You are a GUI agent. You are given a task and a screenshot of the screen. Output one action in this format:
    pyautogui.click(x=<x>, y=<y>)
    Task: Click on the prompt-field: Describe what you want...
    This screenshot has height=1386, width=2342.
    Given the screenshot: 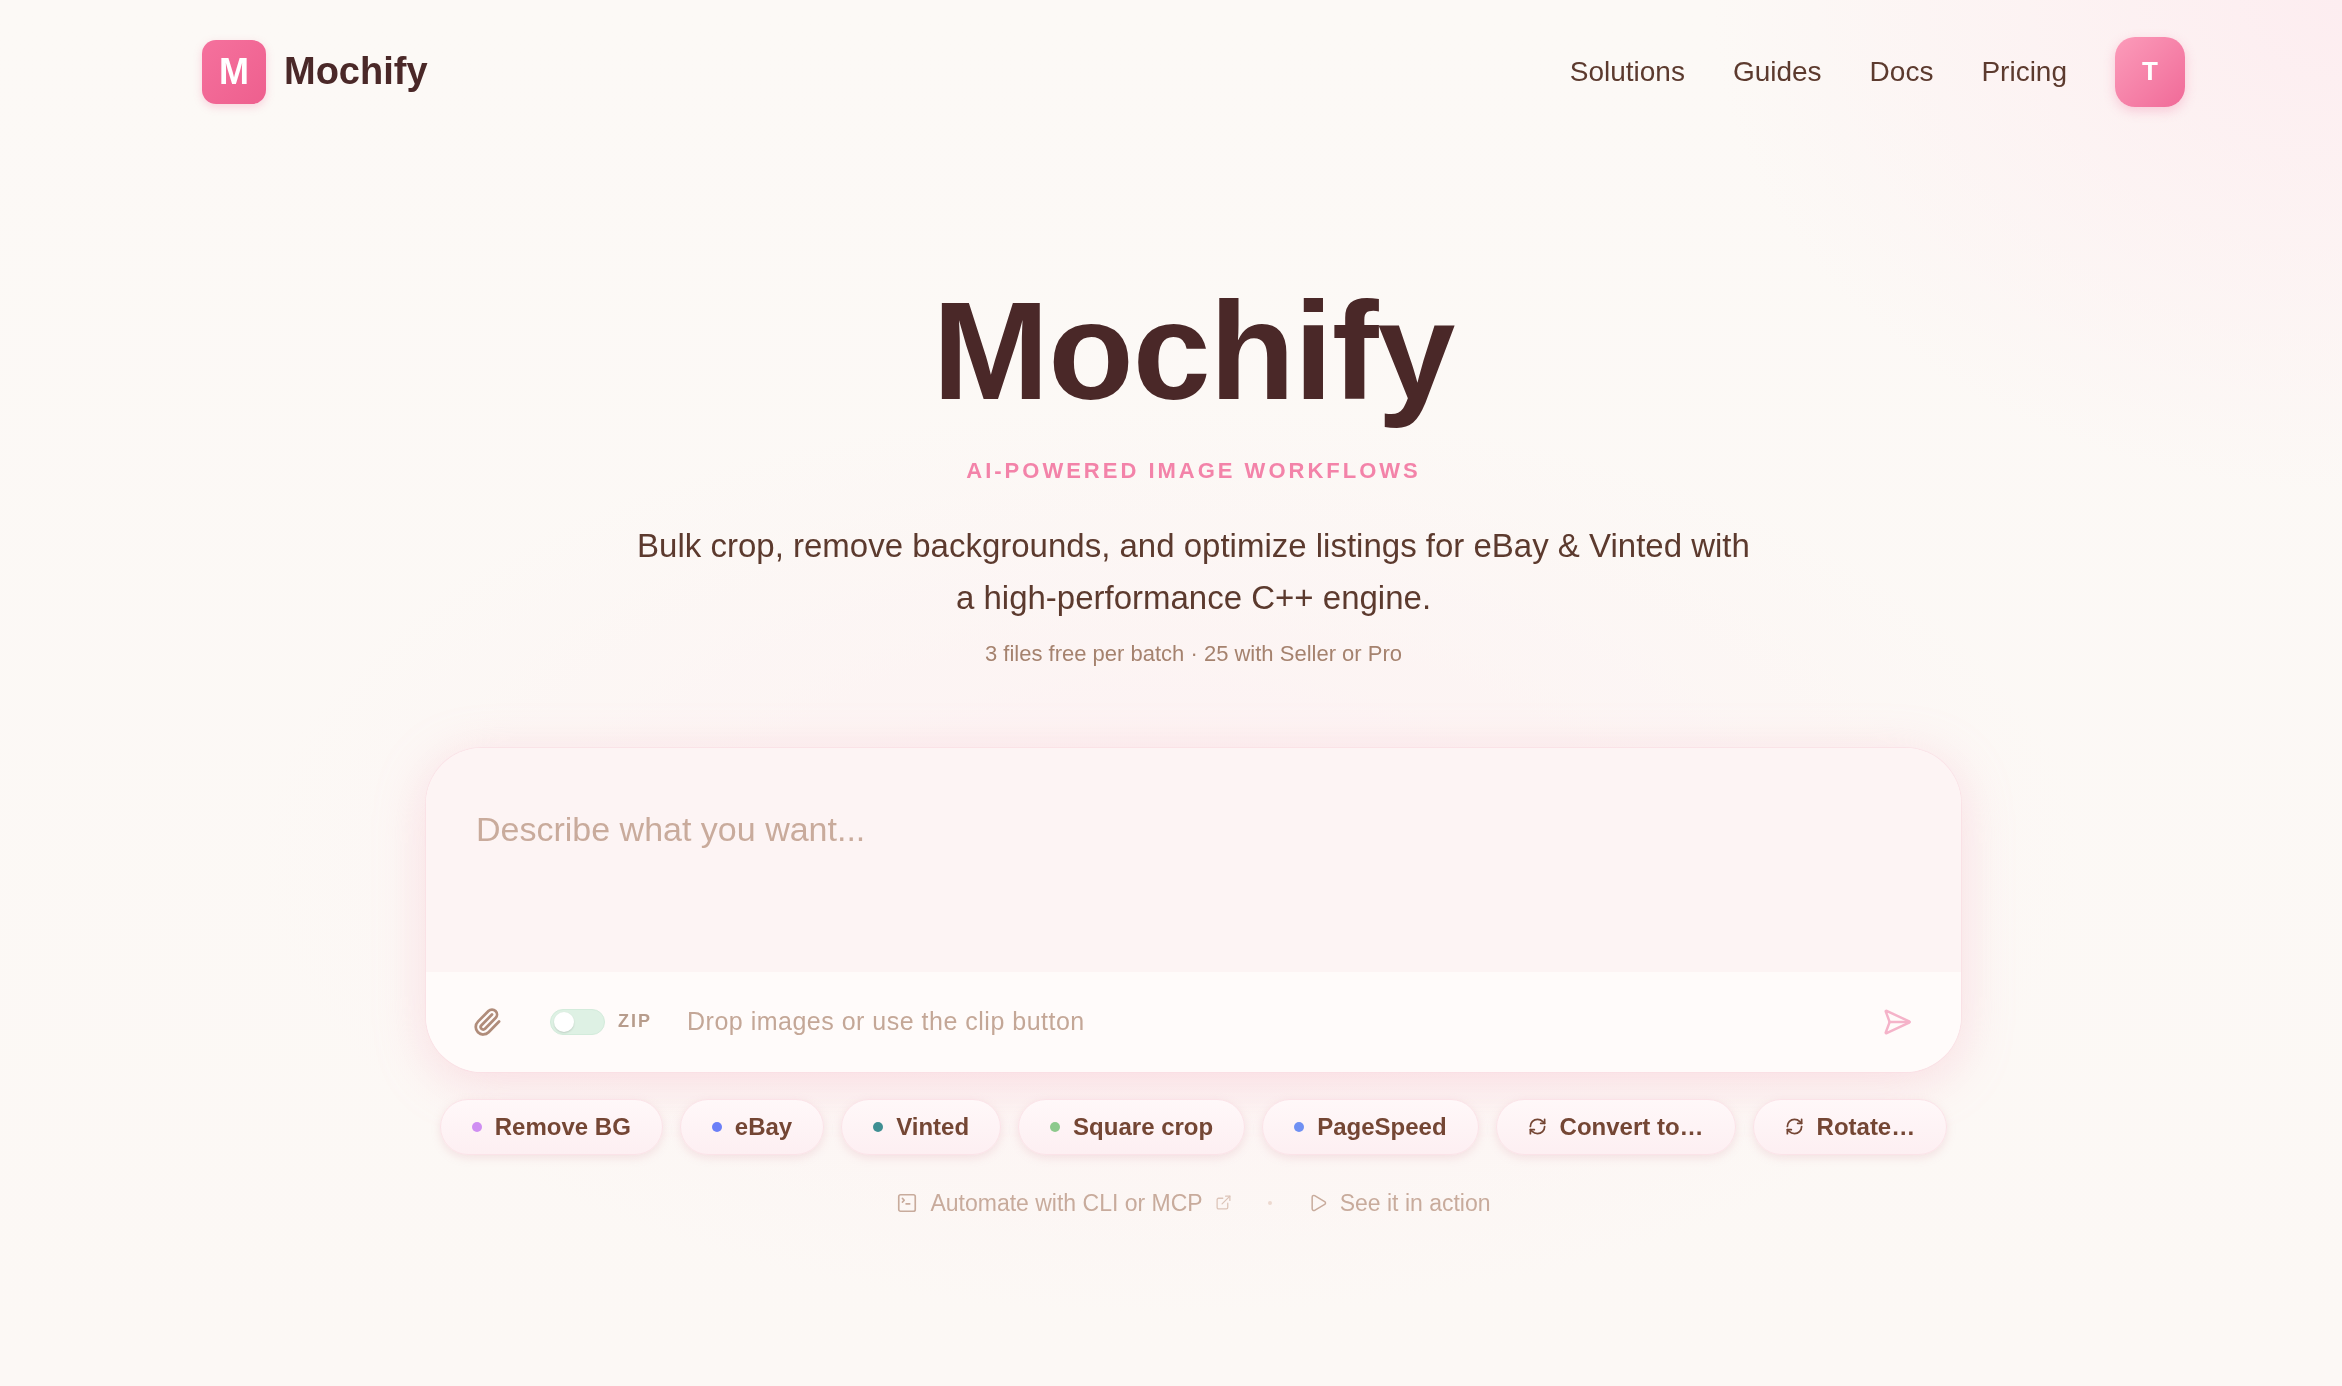 What is the action you would take?
    pyautogui.click(x=1193, y=859)
    